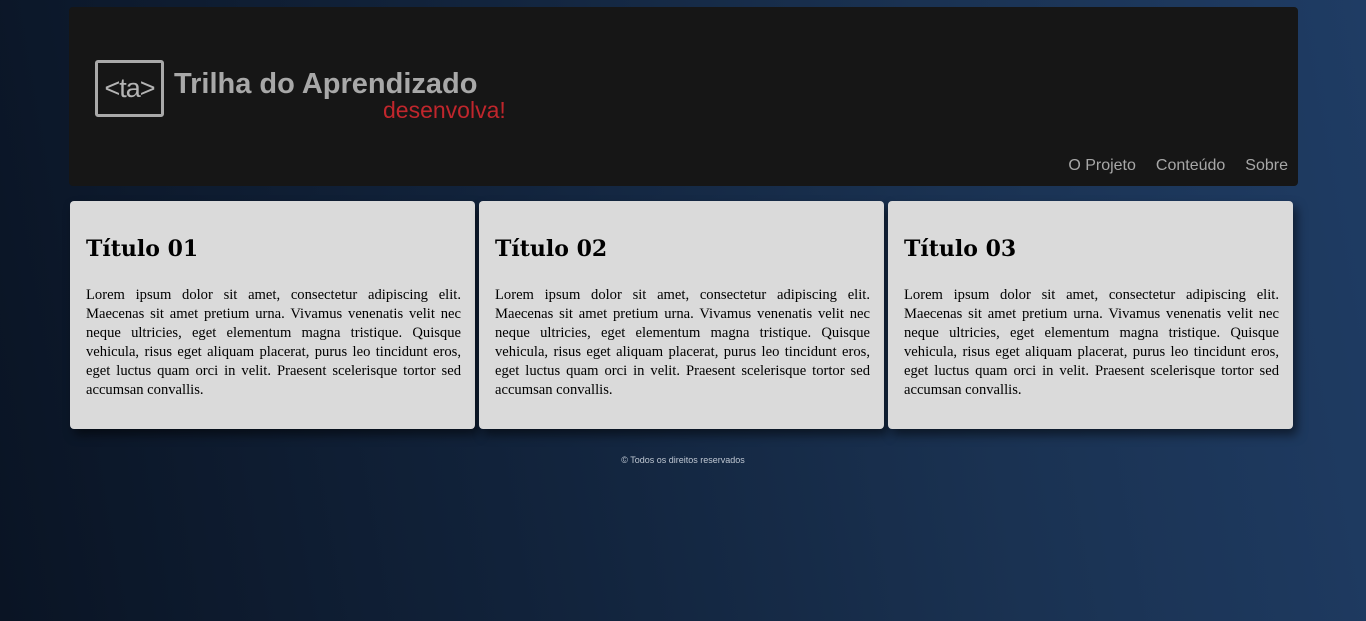  Describe the element at coordinates (142, 249) in the screenshot. I see `card-title: Título 01` at that location.